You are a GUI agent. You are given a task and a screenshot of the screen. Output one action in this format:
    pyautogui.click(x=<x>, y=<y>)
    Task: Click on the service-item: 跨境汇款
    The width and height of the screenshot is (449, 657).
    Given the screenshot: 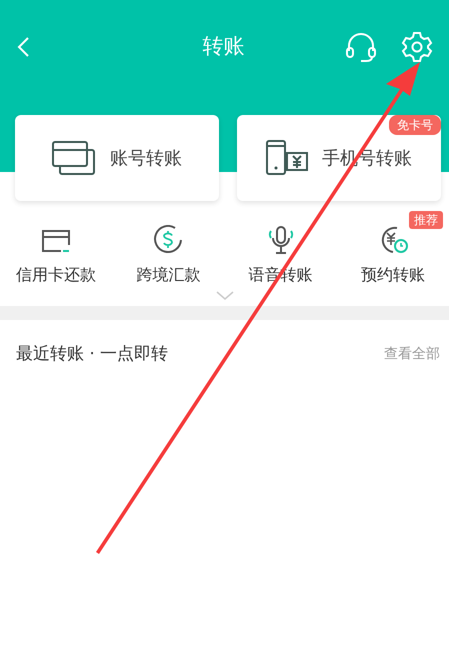 What is the action you would take?
    pyautogui.click(x=168, y=249)
    